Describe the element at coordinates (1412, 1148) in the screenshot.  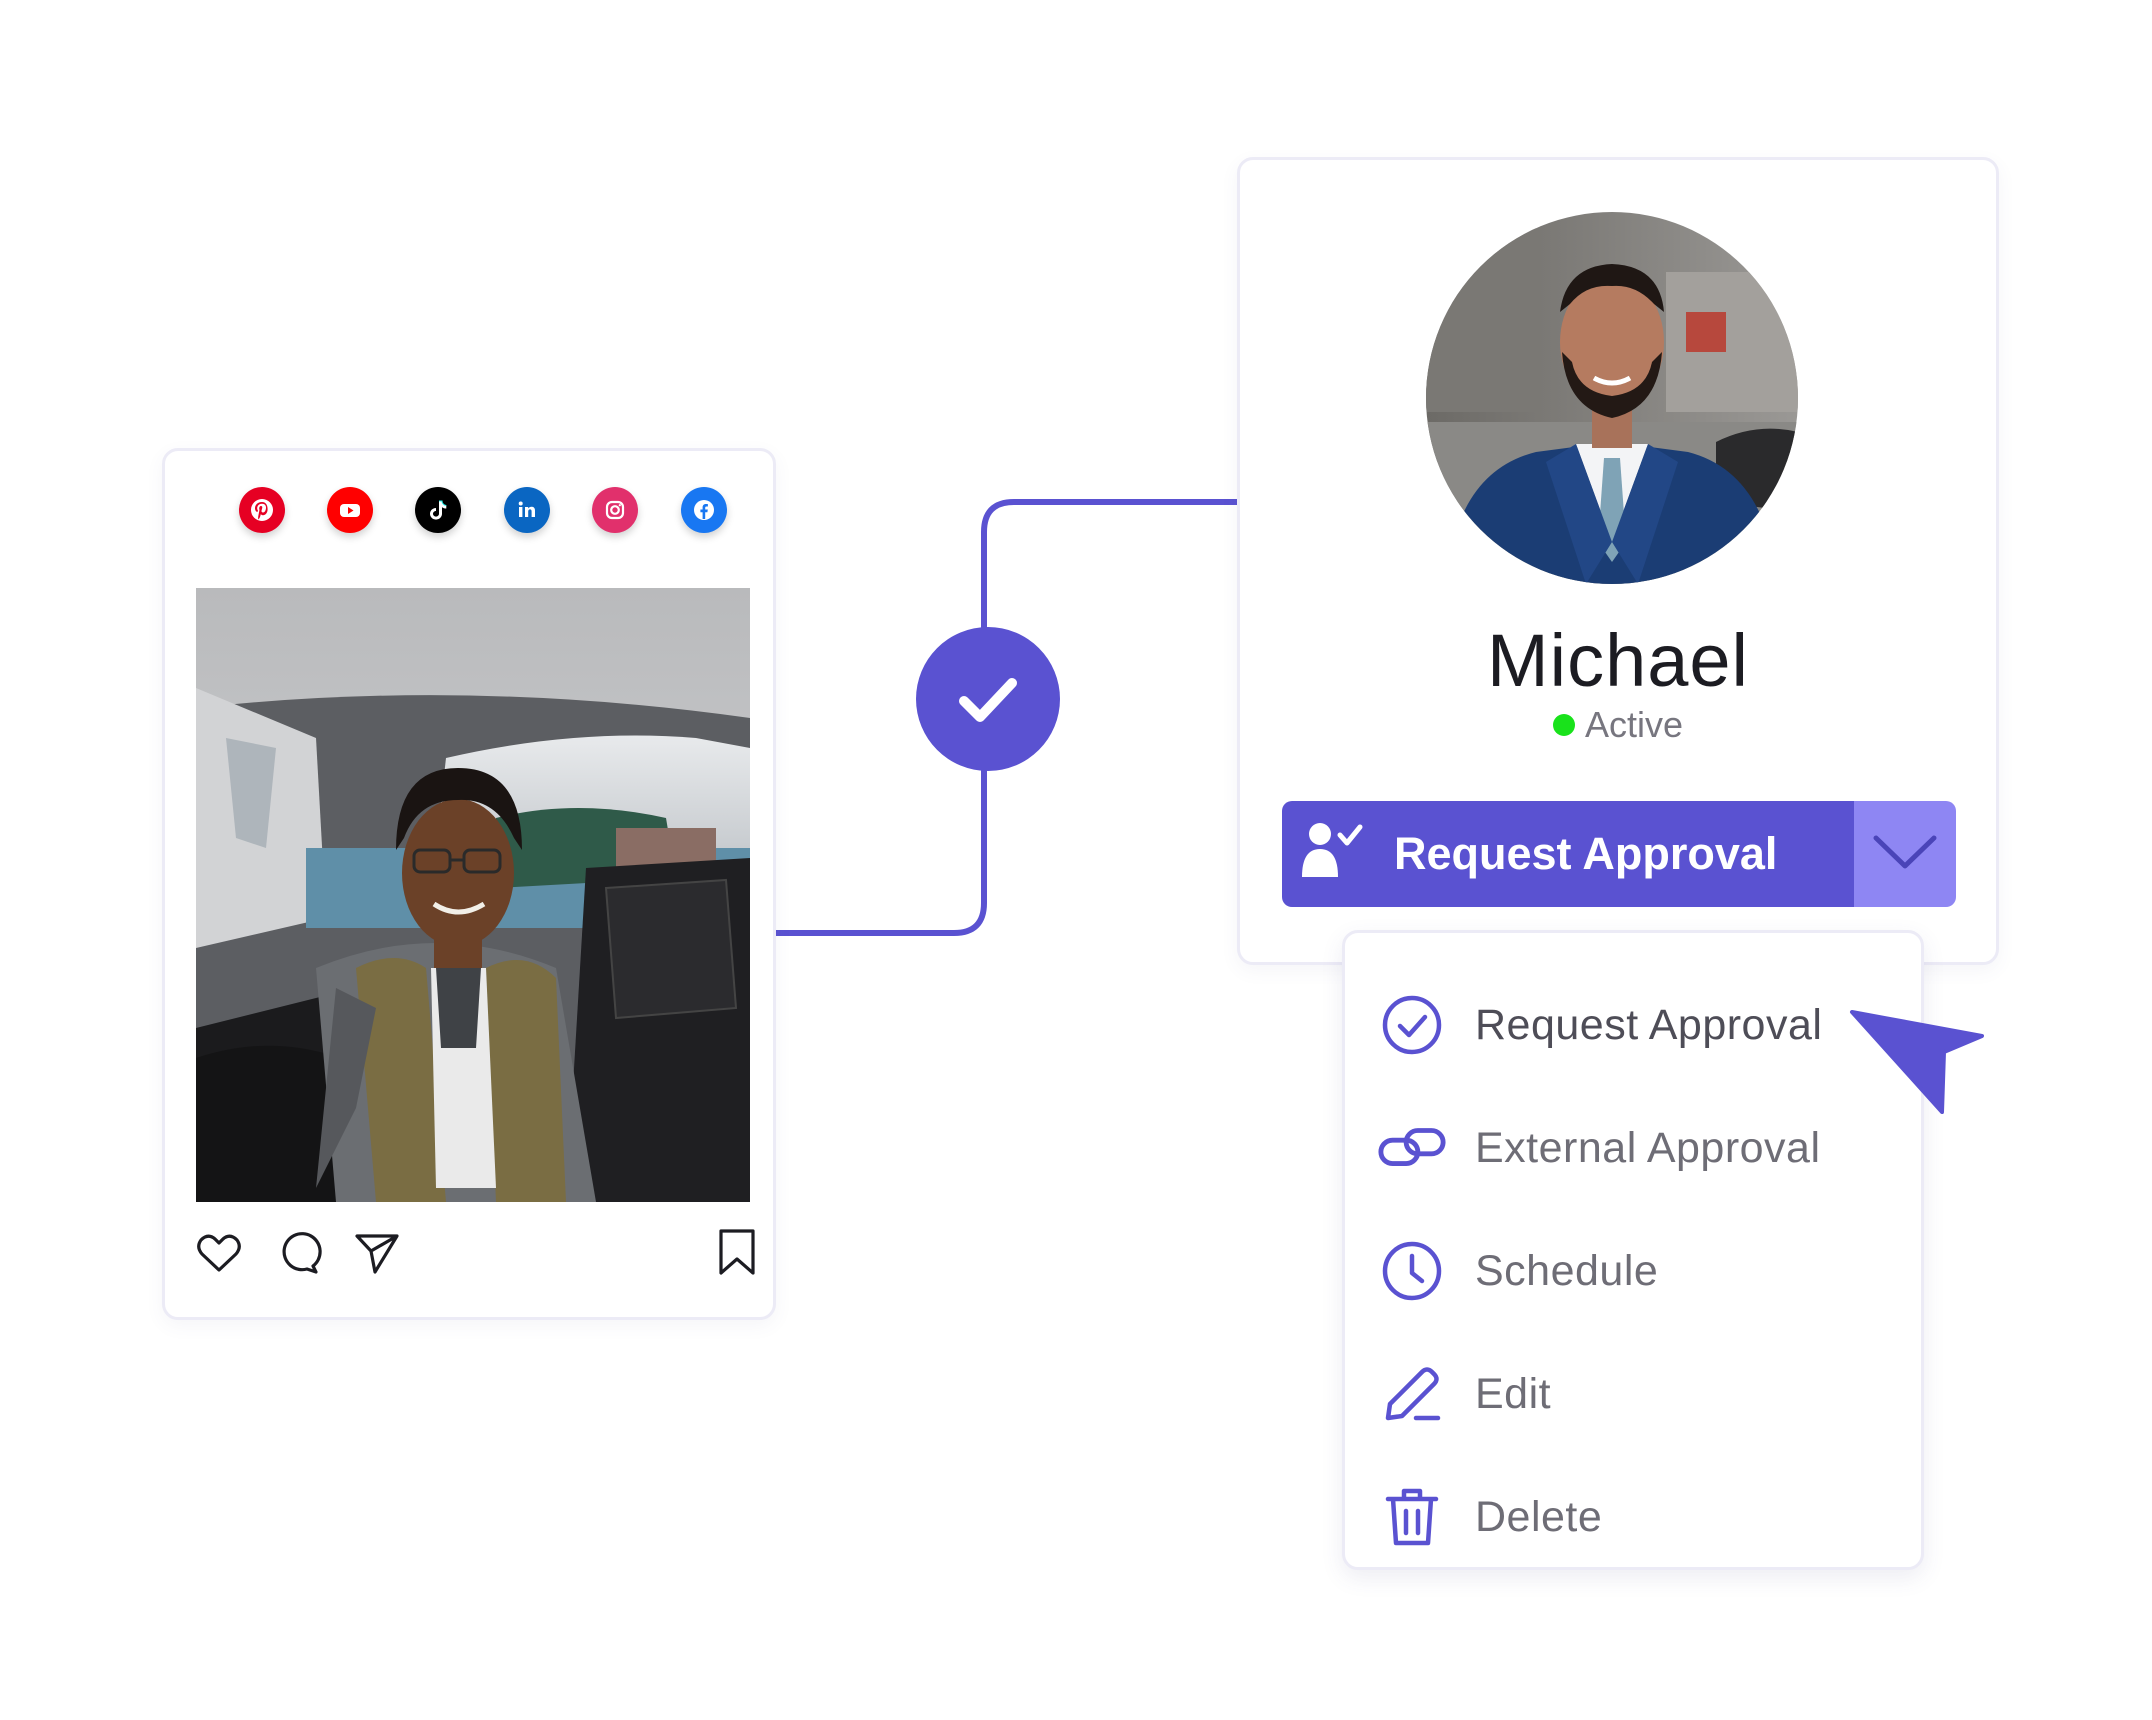
I see `link-icon` at that location.